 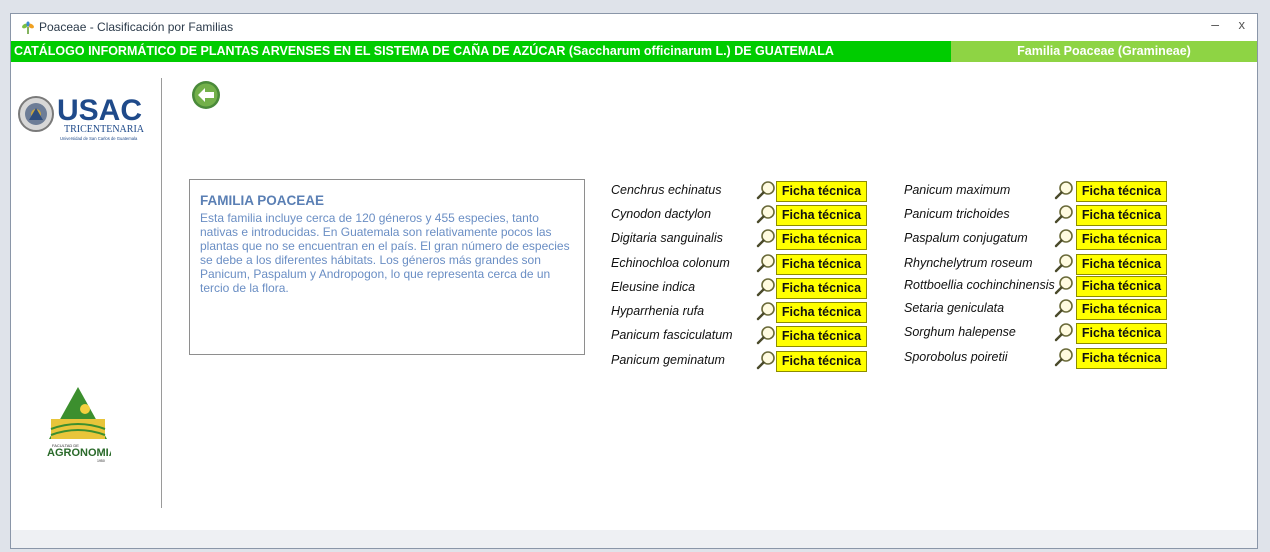 What do you see at coordinates (1039, 216) in the screenshot?
I see `species-row: Panicum trichoides Ficha técnica` at bounding box center [1039, 216].